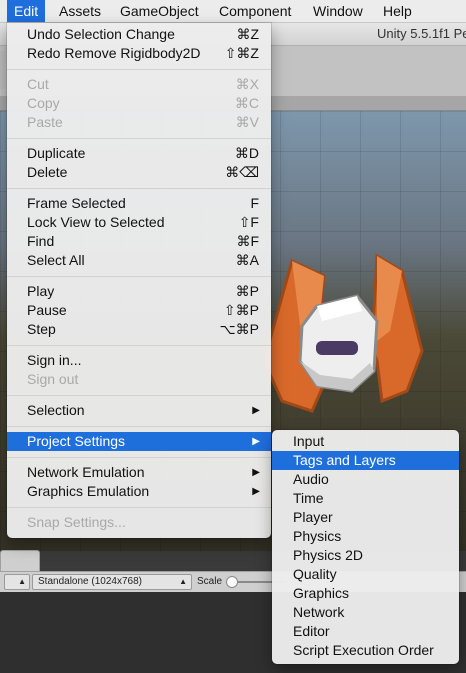 The width and height of the screenshot is (466, 673). What do you see at coordinates (139, 441) in the screenshot?
I see `menu-item-project-settings: Project Settings ▶` at bounding box center [139, 441].